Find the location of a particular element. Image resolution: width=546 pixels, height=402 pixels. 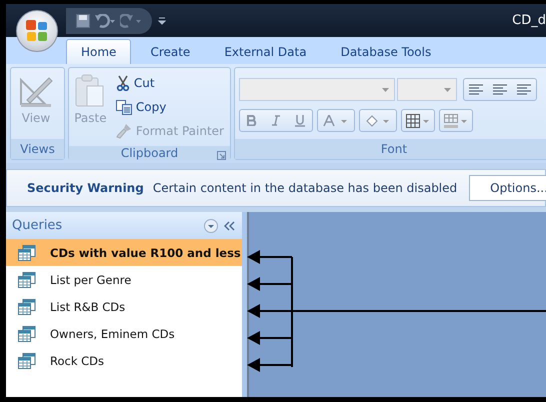

clipboard-action-button: Cut is located at coordinates (170, 83).